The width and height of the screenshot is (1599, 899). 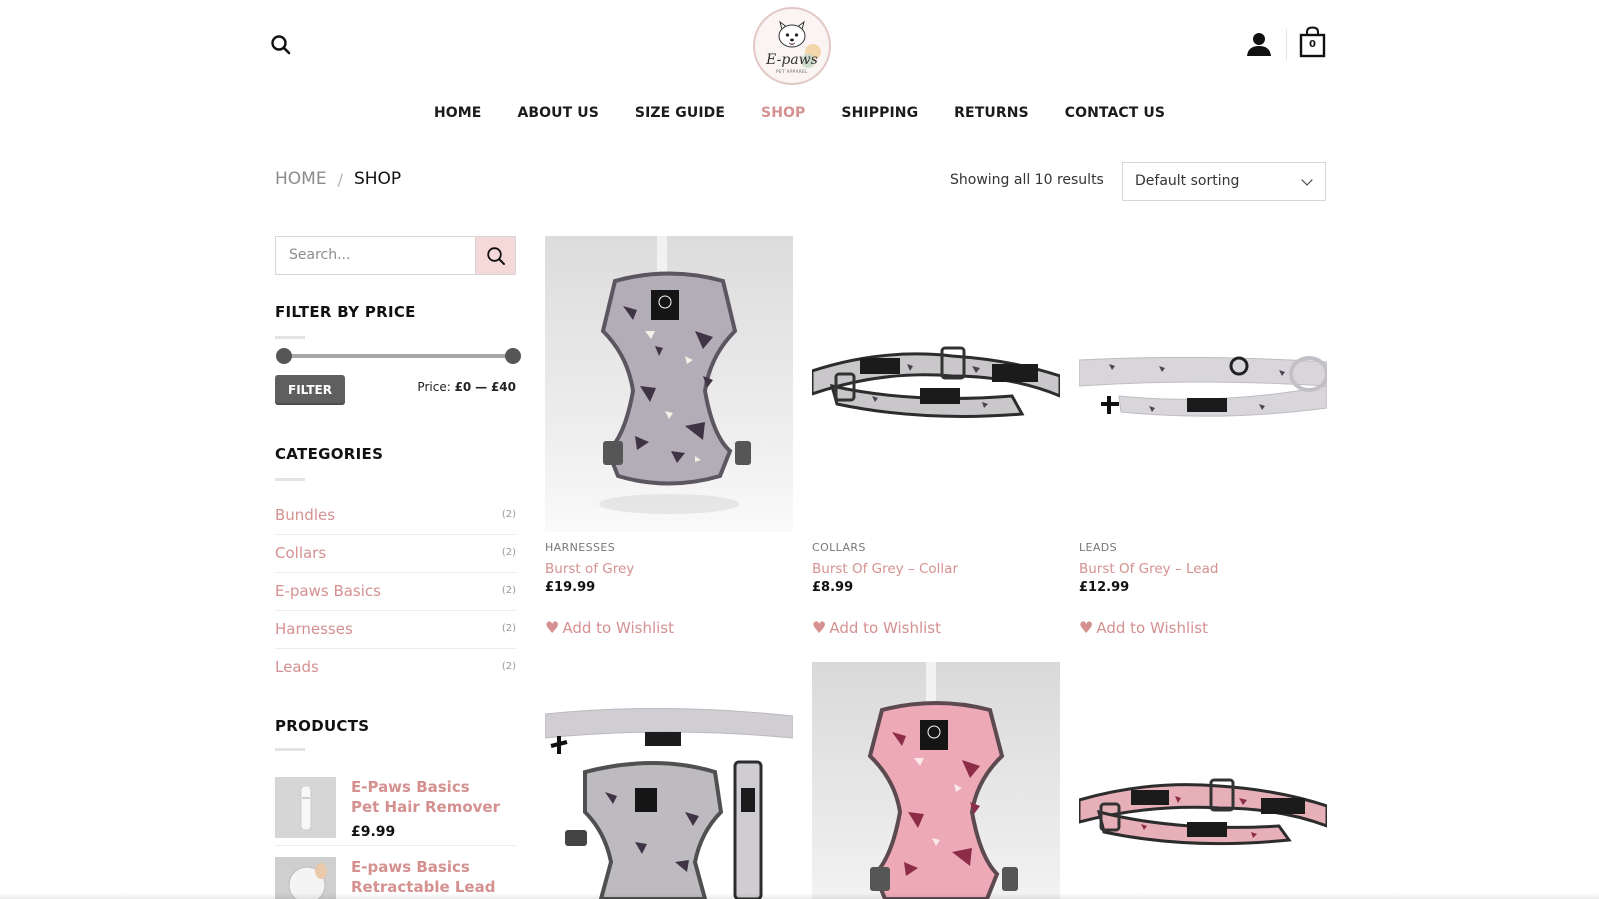 What do you see at coordinates (297, 667) in the screenshot?
I see `category-name: Leads` at bounding box center [297, 667].